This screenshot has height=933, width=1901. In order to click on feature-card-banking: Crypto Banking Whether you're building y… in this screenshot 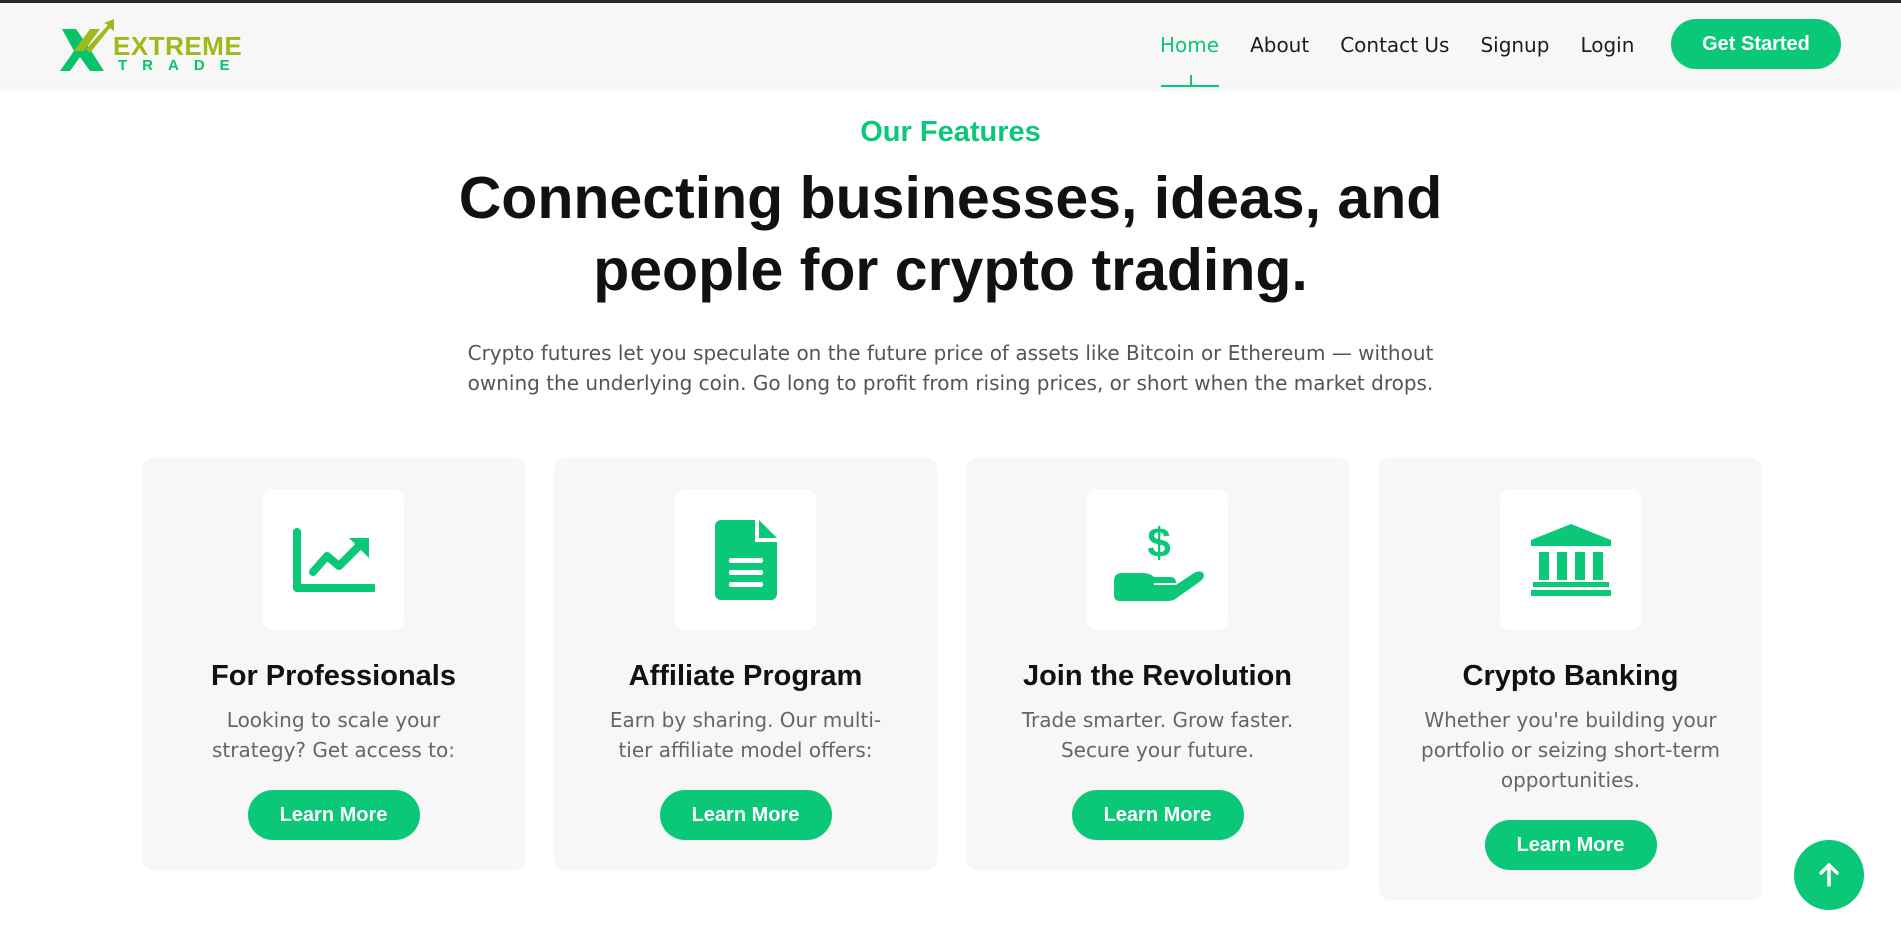, I will do `click(1570, 679)`.